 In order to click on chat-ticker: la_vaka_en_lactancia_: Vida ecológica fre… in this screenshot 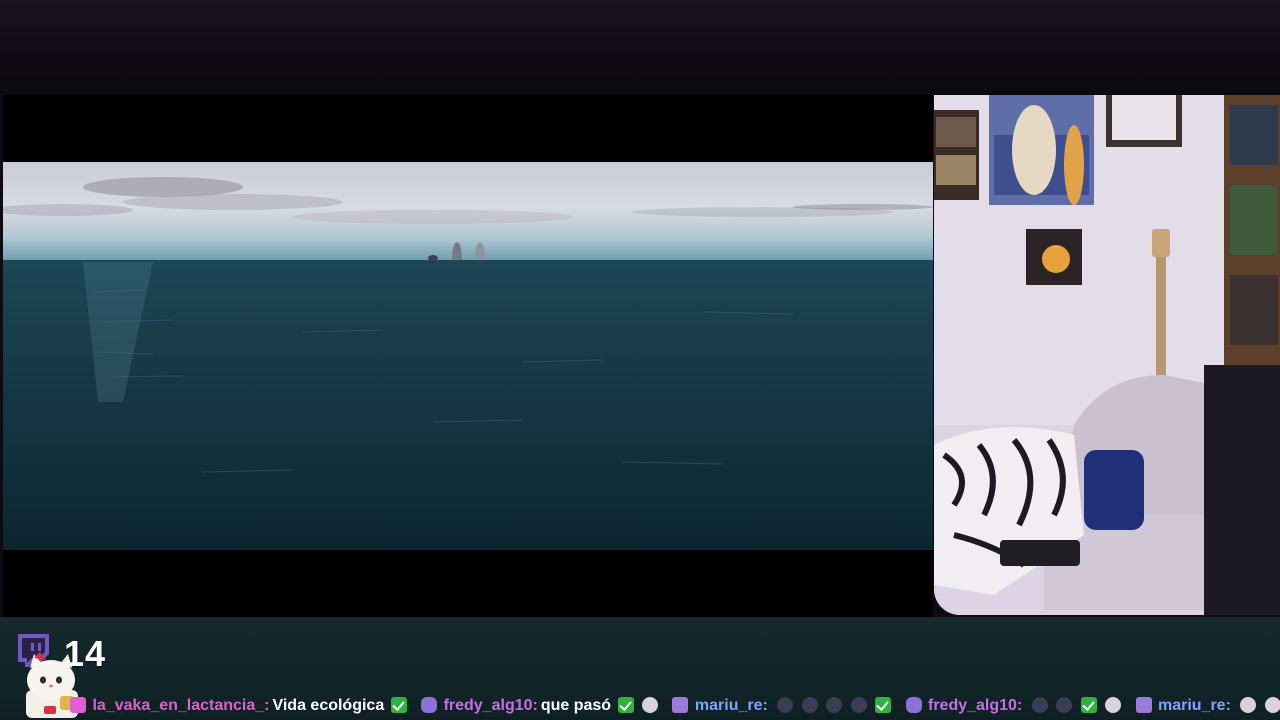, I will do `click(674, 707)`.